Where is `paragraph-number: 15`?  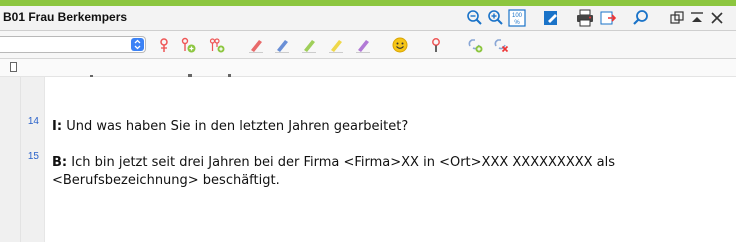
paragraph-number: 15 is located at coordinates (33, 156).